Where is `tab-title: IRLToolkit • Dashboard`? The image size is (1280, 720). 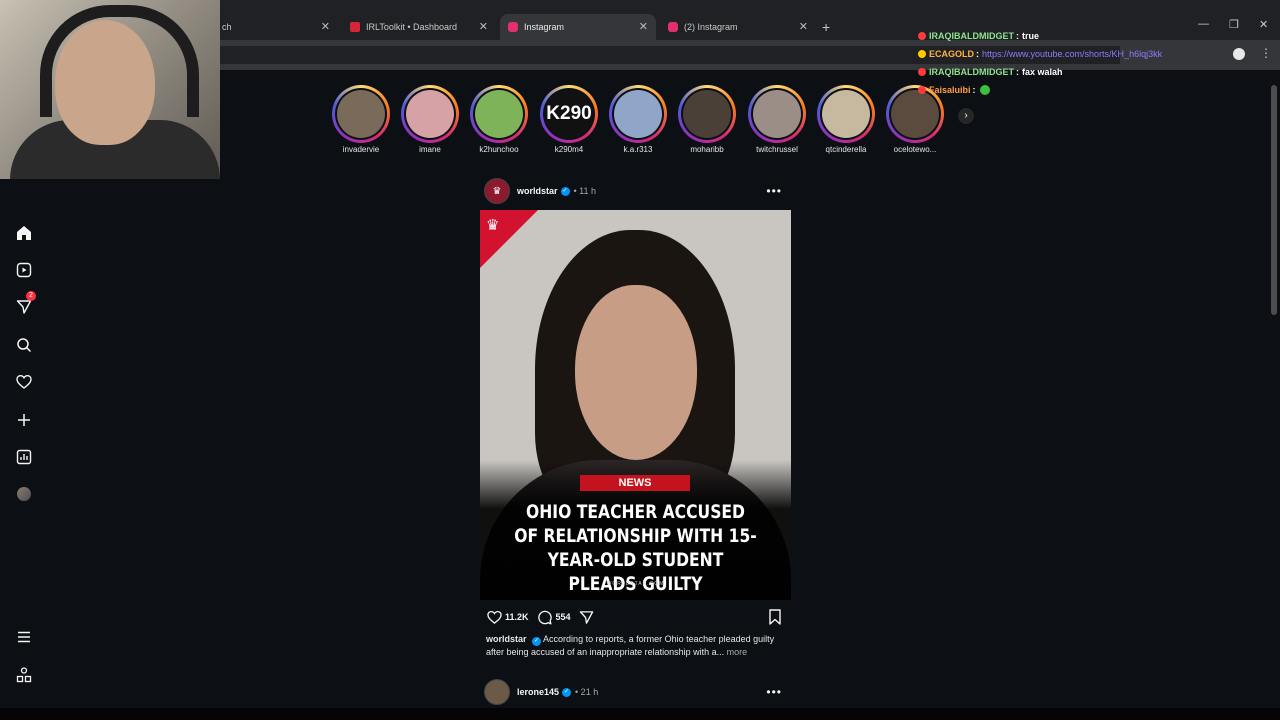 tab-title: IRLToolkit • Dashboard is located at coordinates (412, 27).